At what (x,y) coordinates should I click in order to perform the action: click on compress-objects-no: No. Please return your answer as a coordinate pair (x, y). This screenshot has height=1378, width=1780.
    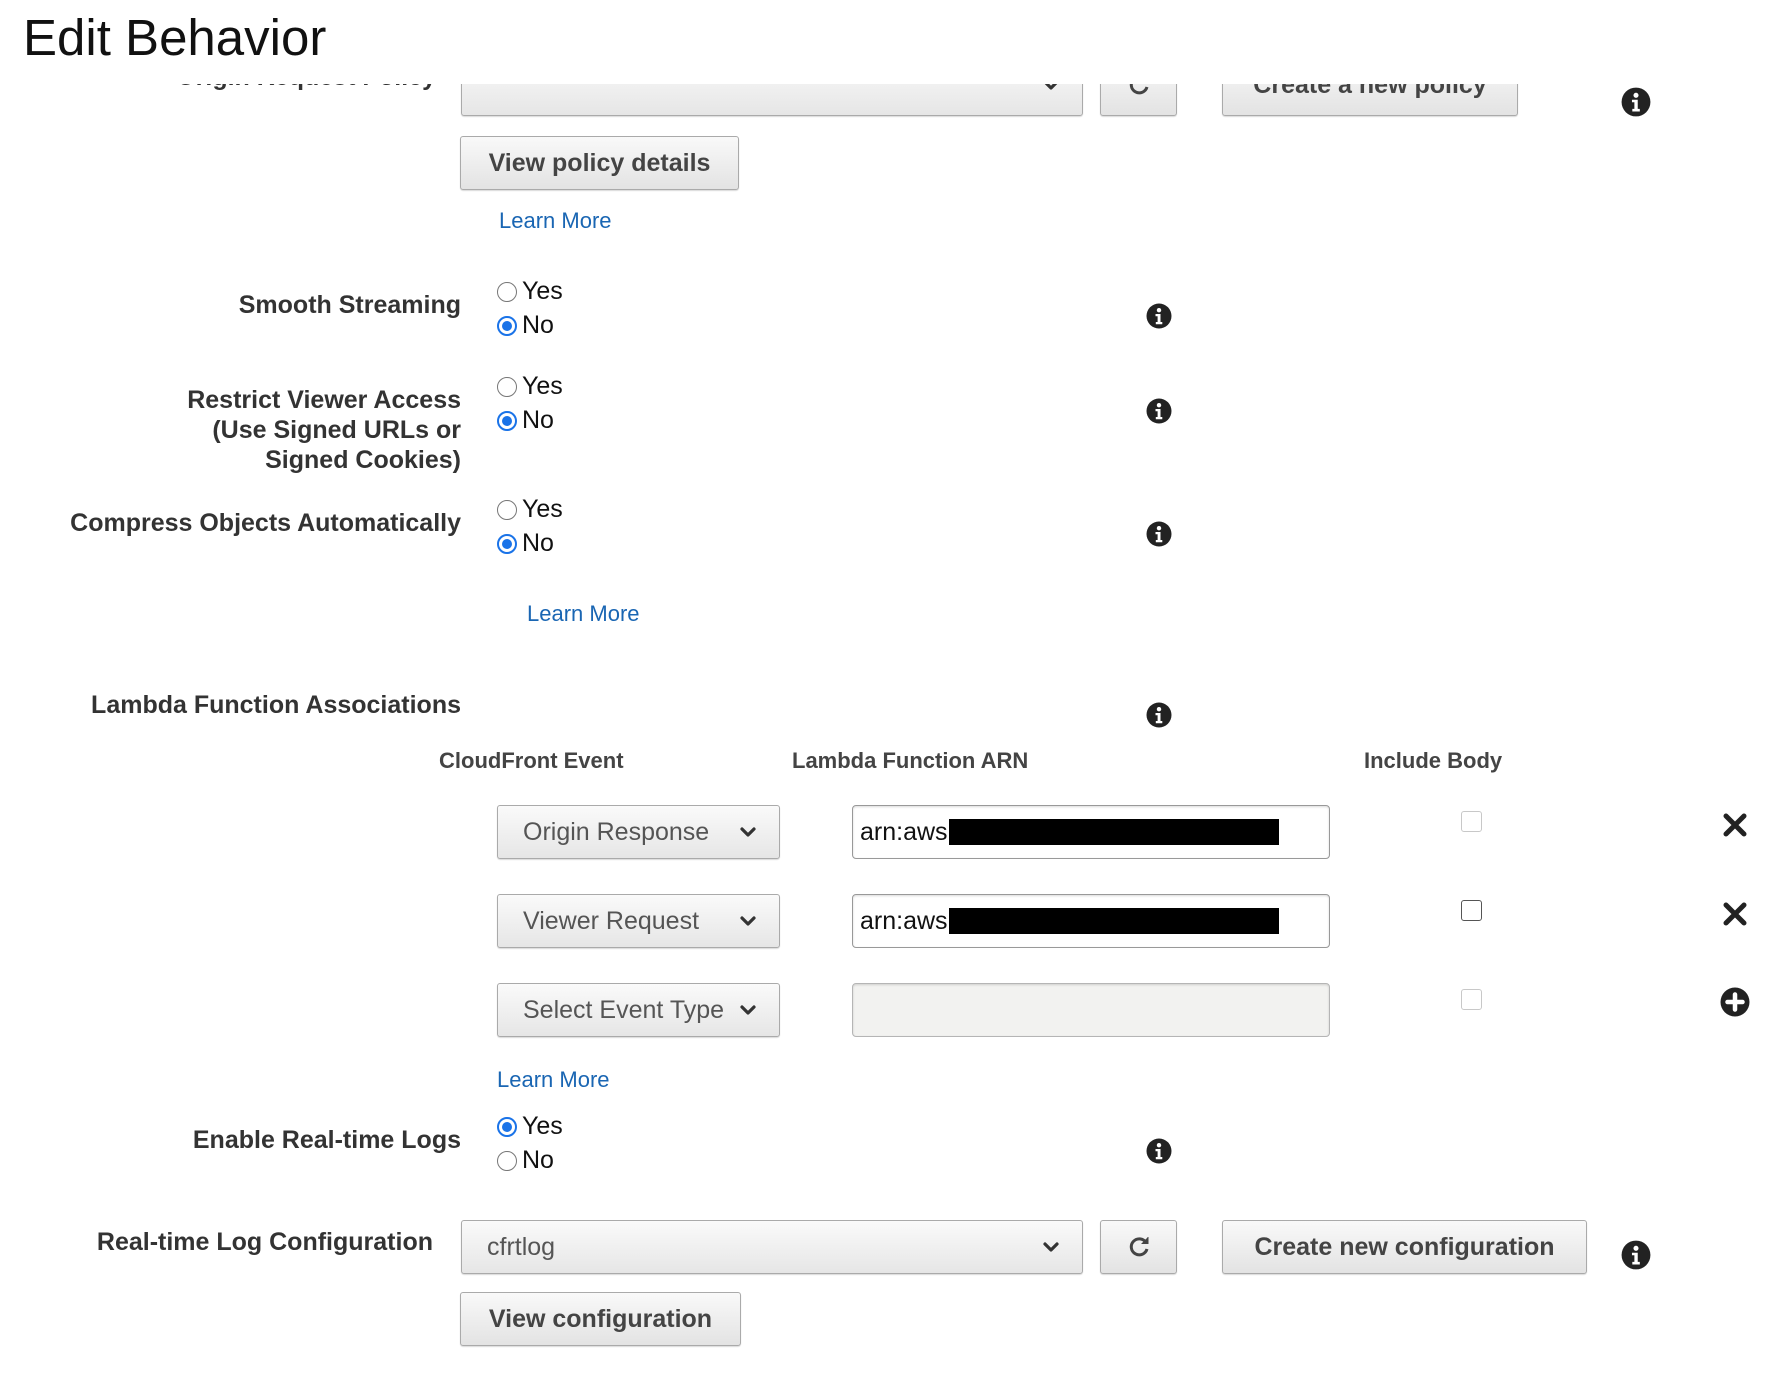
    Looking at the image, I should click on (525, 543).